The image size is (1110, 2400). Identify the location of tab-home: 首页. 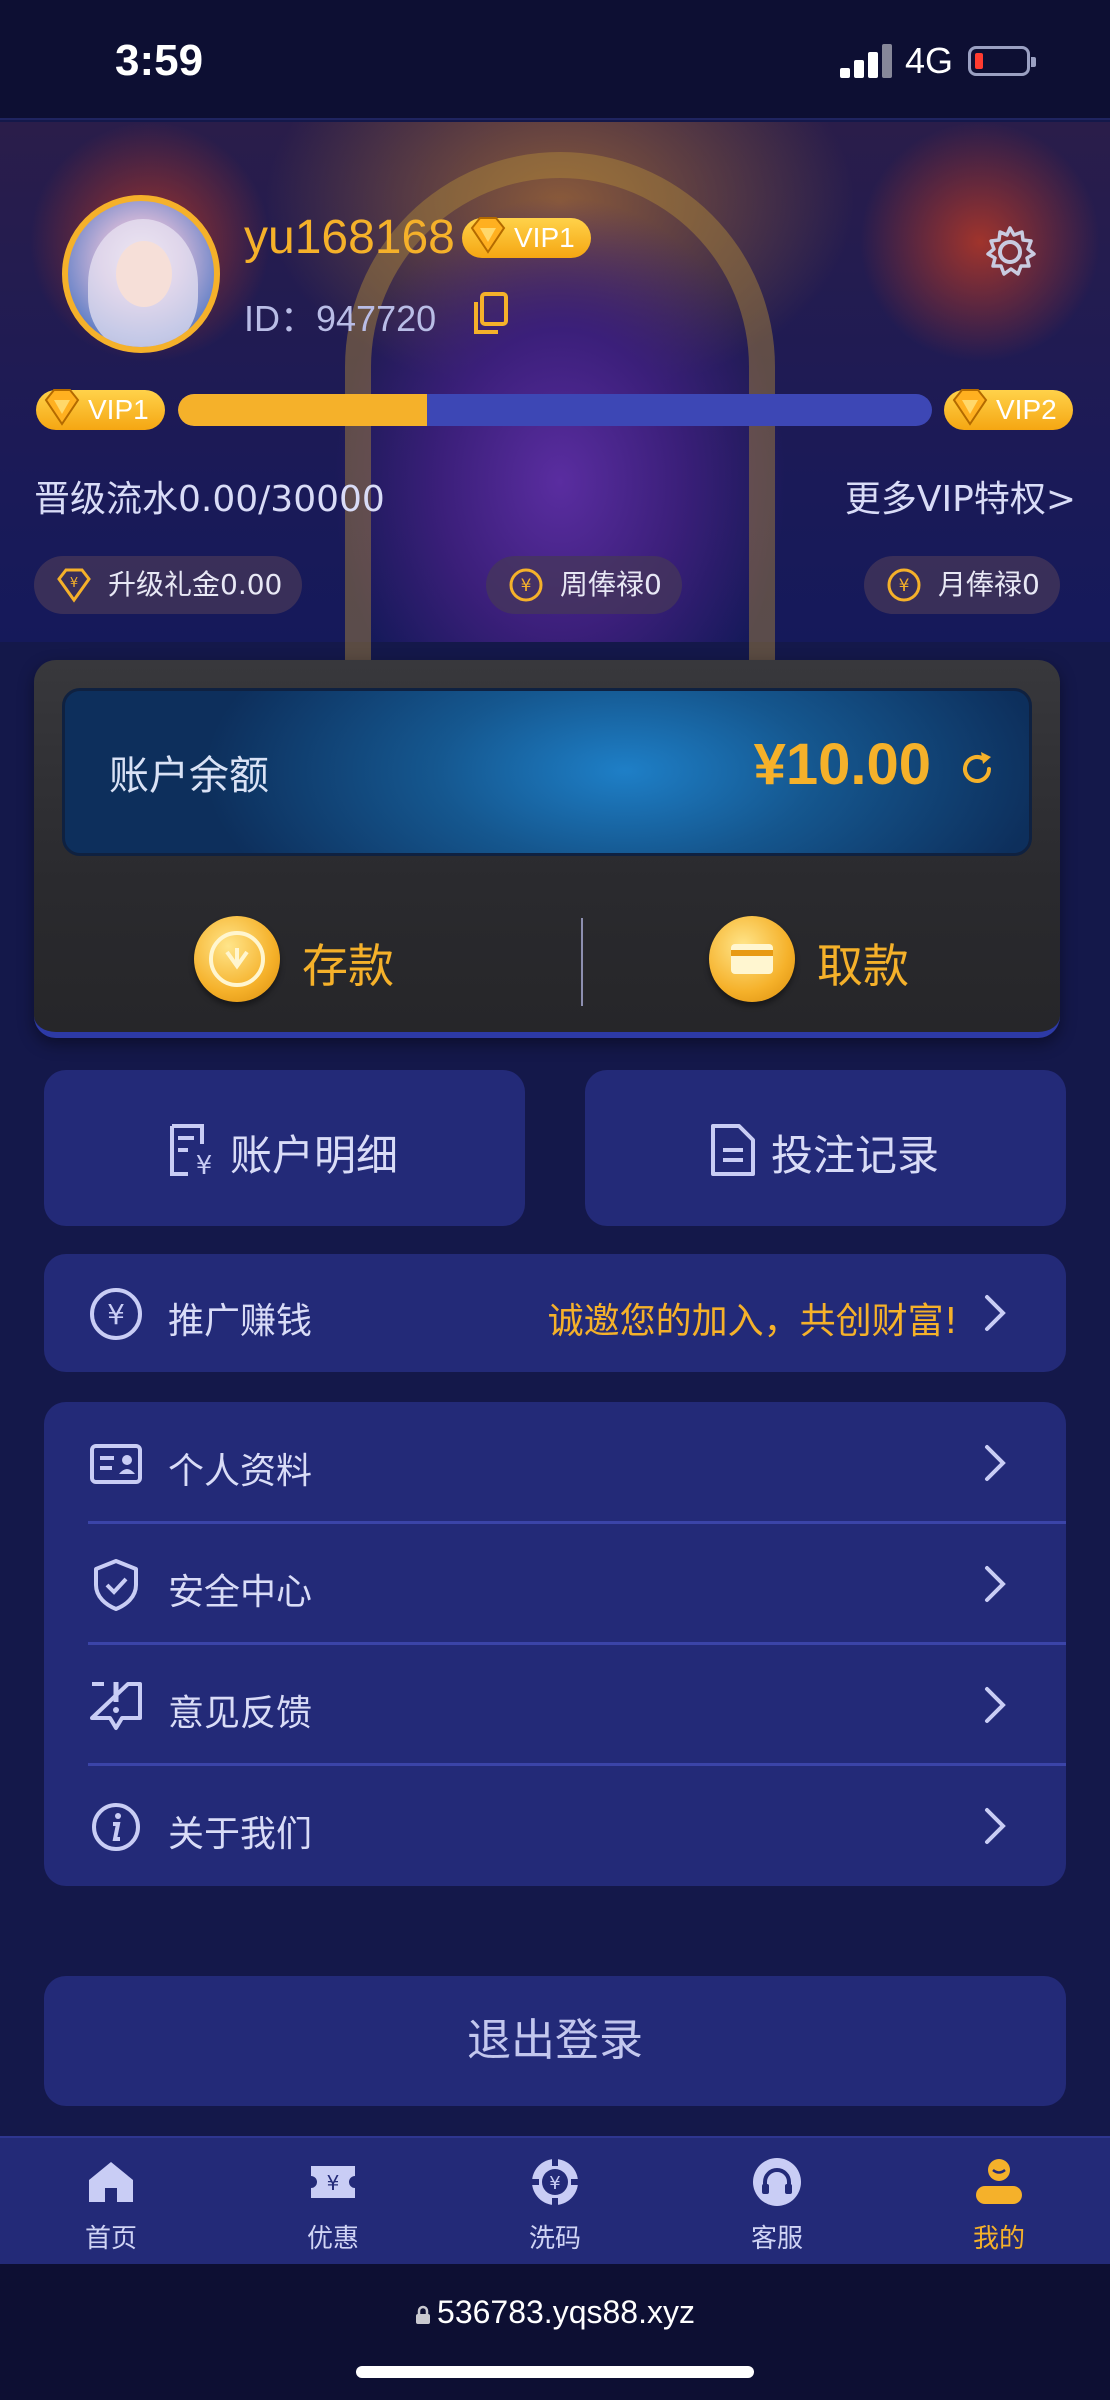
(111, 2202).